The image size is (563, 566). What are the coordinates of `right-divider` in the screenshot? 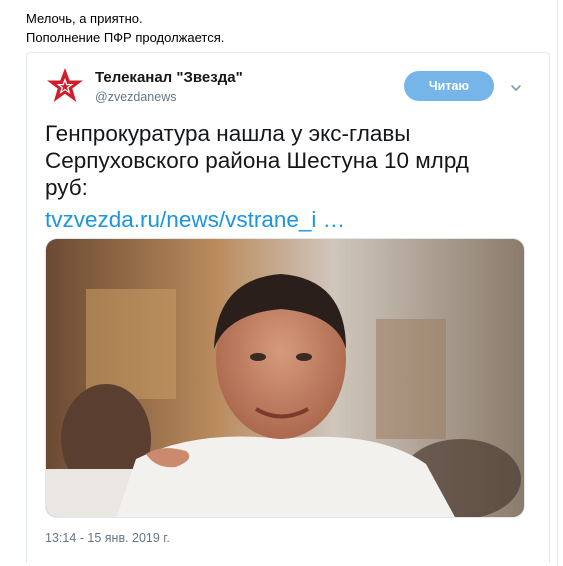 It's located at (557, 283).